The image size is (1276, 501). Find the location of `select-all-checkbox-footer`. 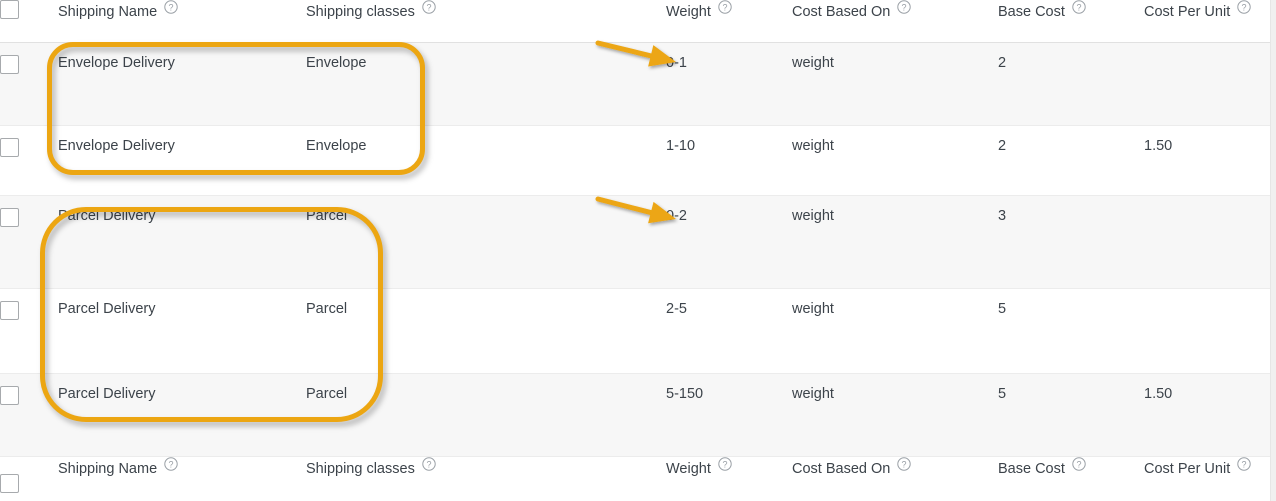

select-all-checkbox-footer is located at coordinates (9, 483).